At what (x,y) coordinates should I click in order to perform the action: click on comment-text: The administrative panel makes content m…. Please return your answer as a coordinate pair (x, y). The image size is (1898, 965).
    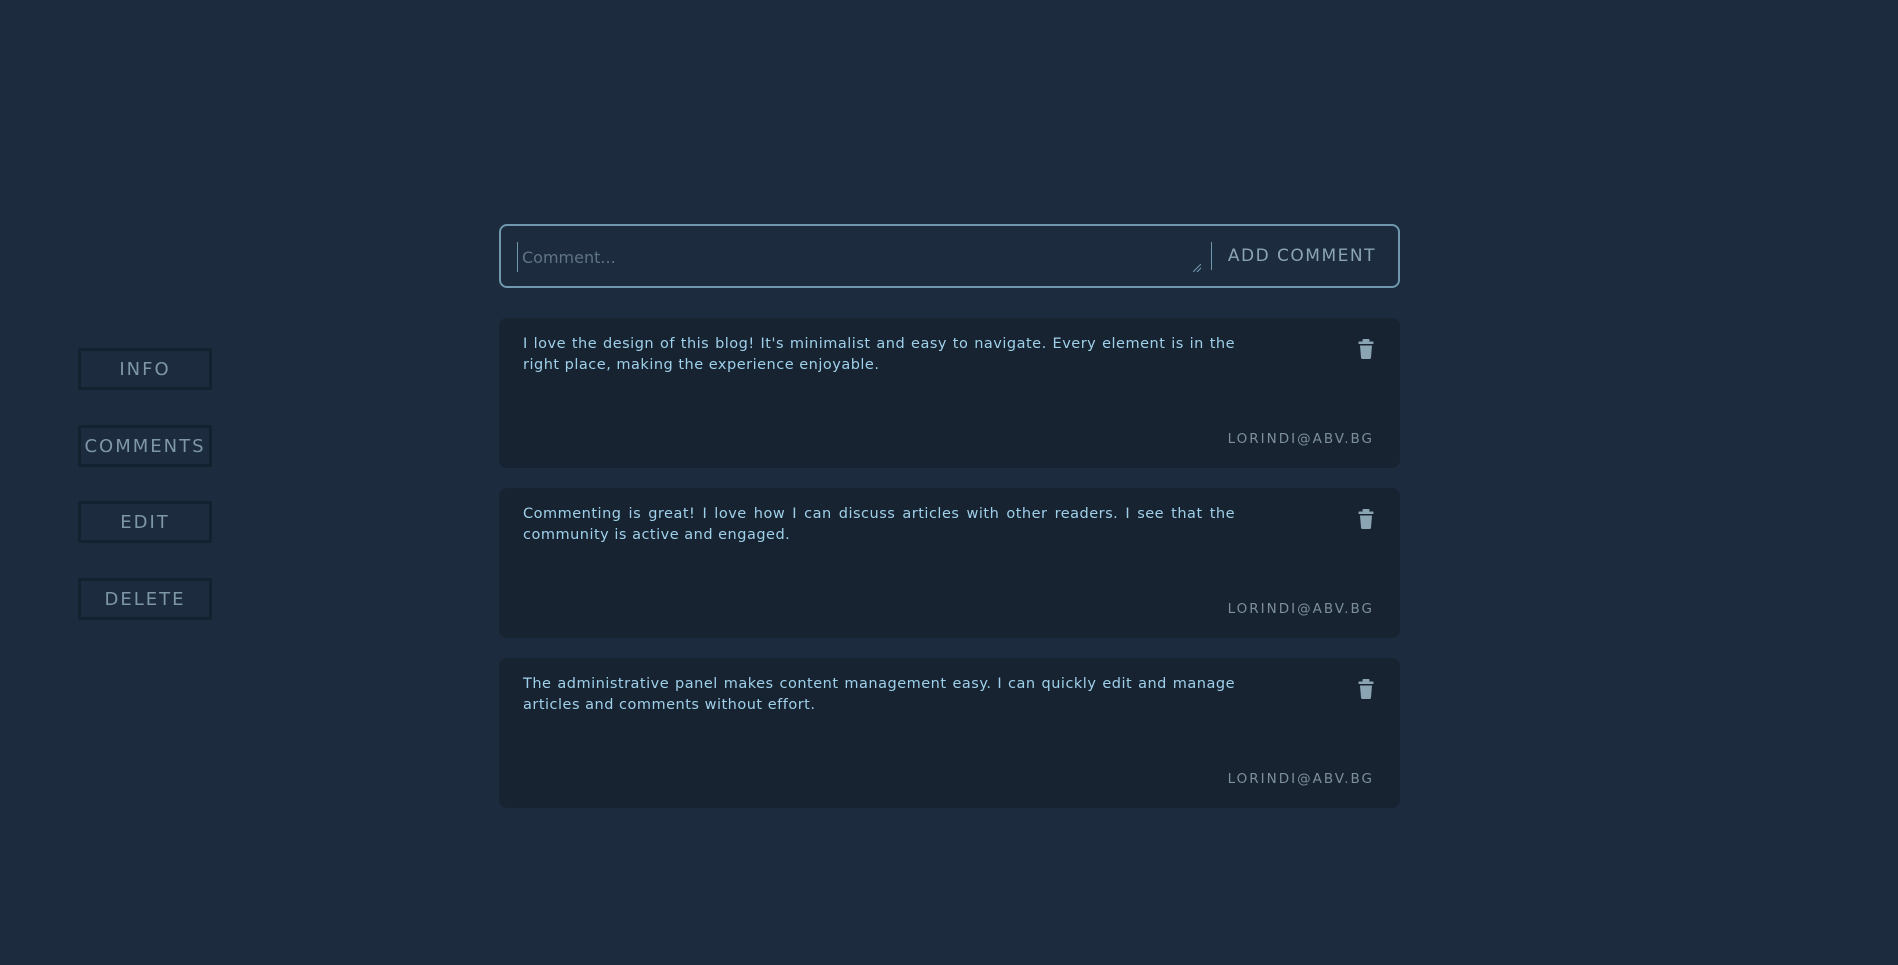
    Looking at the image, I should click on (879, 694).